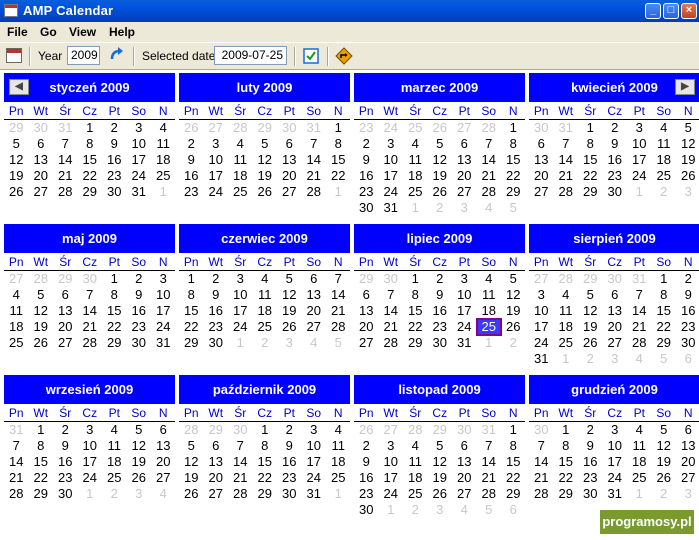 This screenshot has height=540, width=699. Describe the element at coordinates (83, 55) in the screenshot. I see `year-input: 2009` at that location.